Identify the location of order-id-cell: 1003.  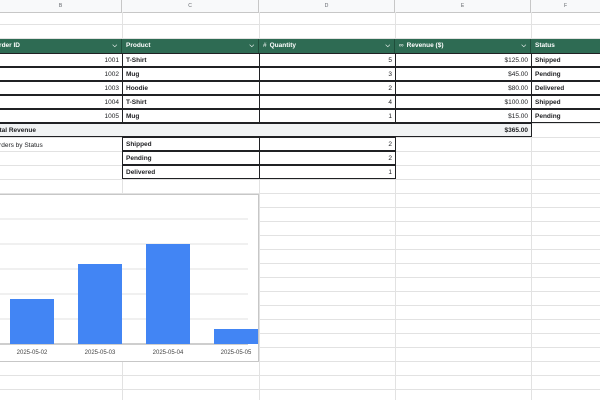
(61, 88).